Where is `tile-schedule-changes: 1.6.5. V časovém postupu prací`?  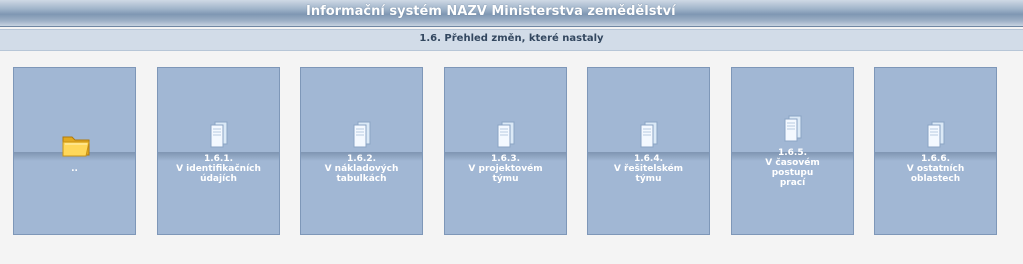 tile-schedule-changes: 1.6.5. V časovém postupu prací is located at coordinates (792, 151).